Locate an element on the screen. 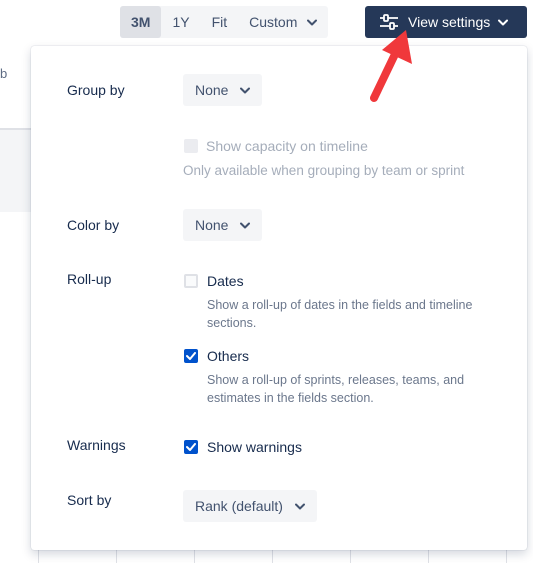 The width and height of the screenshot is (533, 563). color-by-label: Color by is located at coordinates (93, 225).